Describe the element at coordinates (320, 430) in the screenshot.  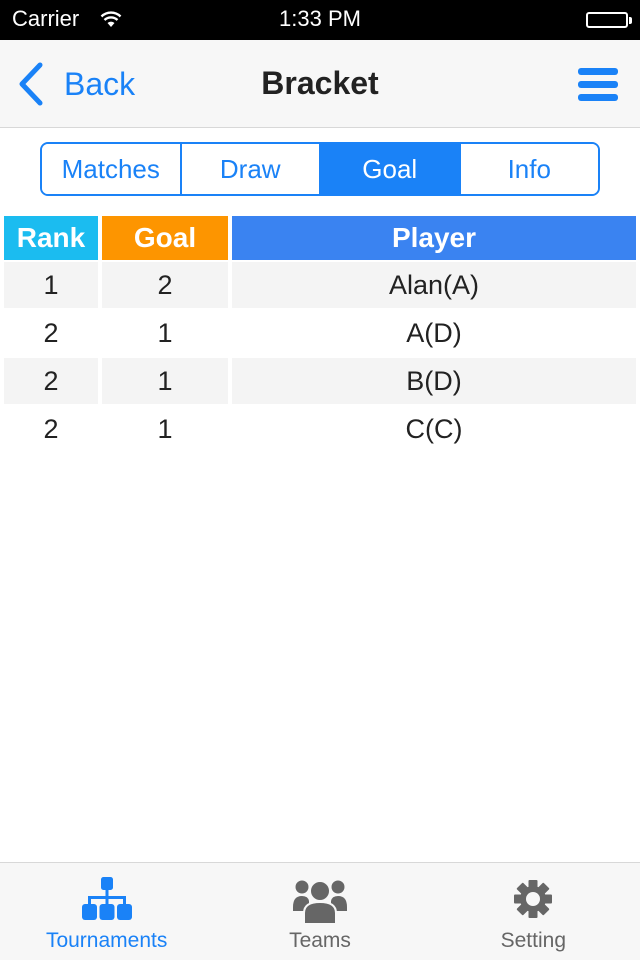
I see `table-row: 2 1 C(C)` at that location.